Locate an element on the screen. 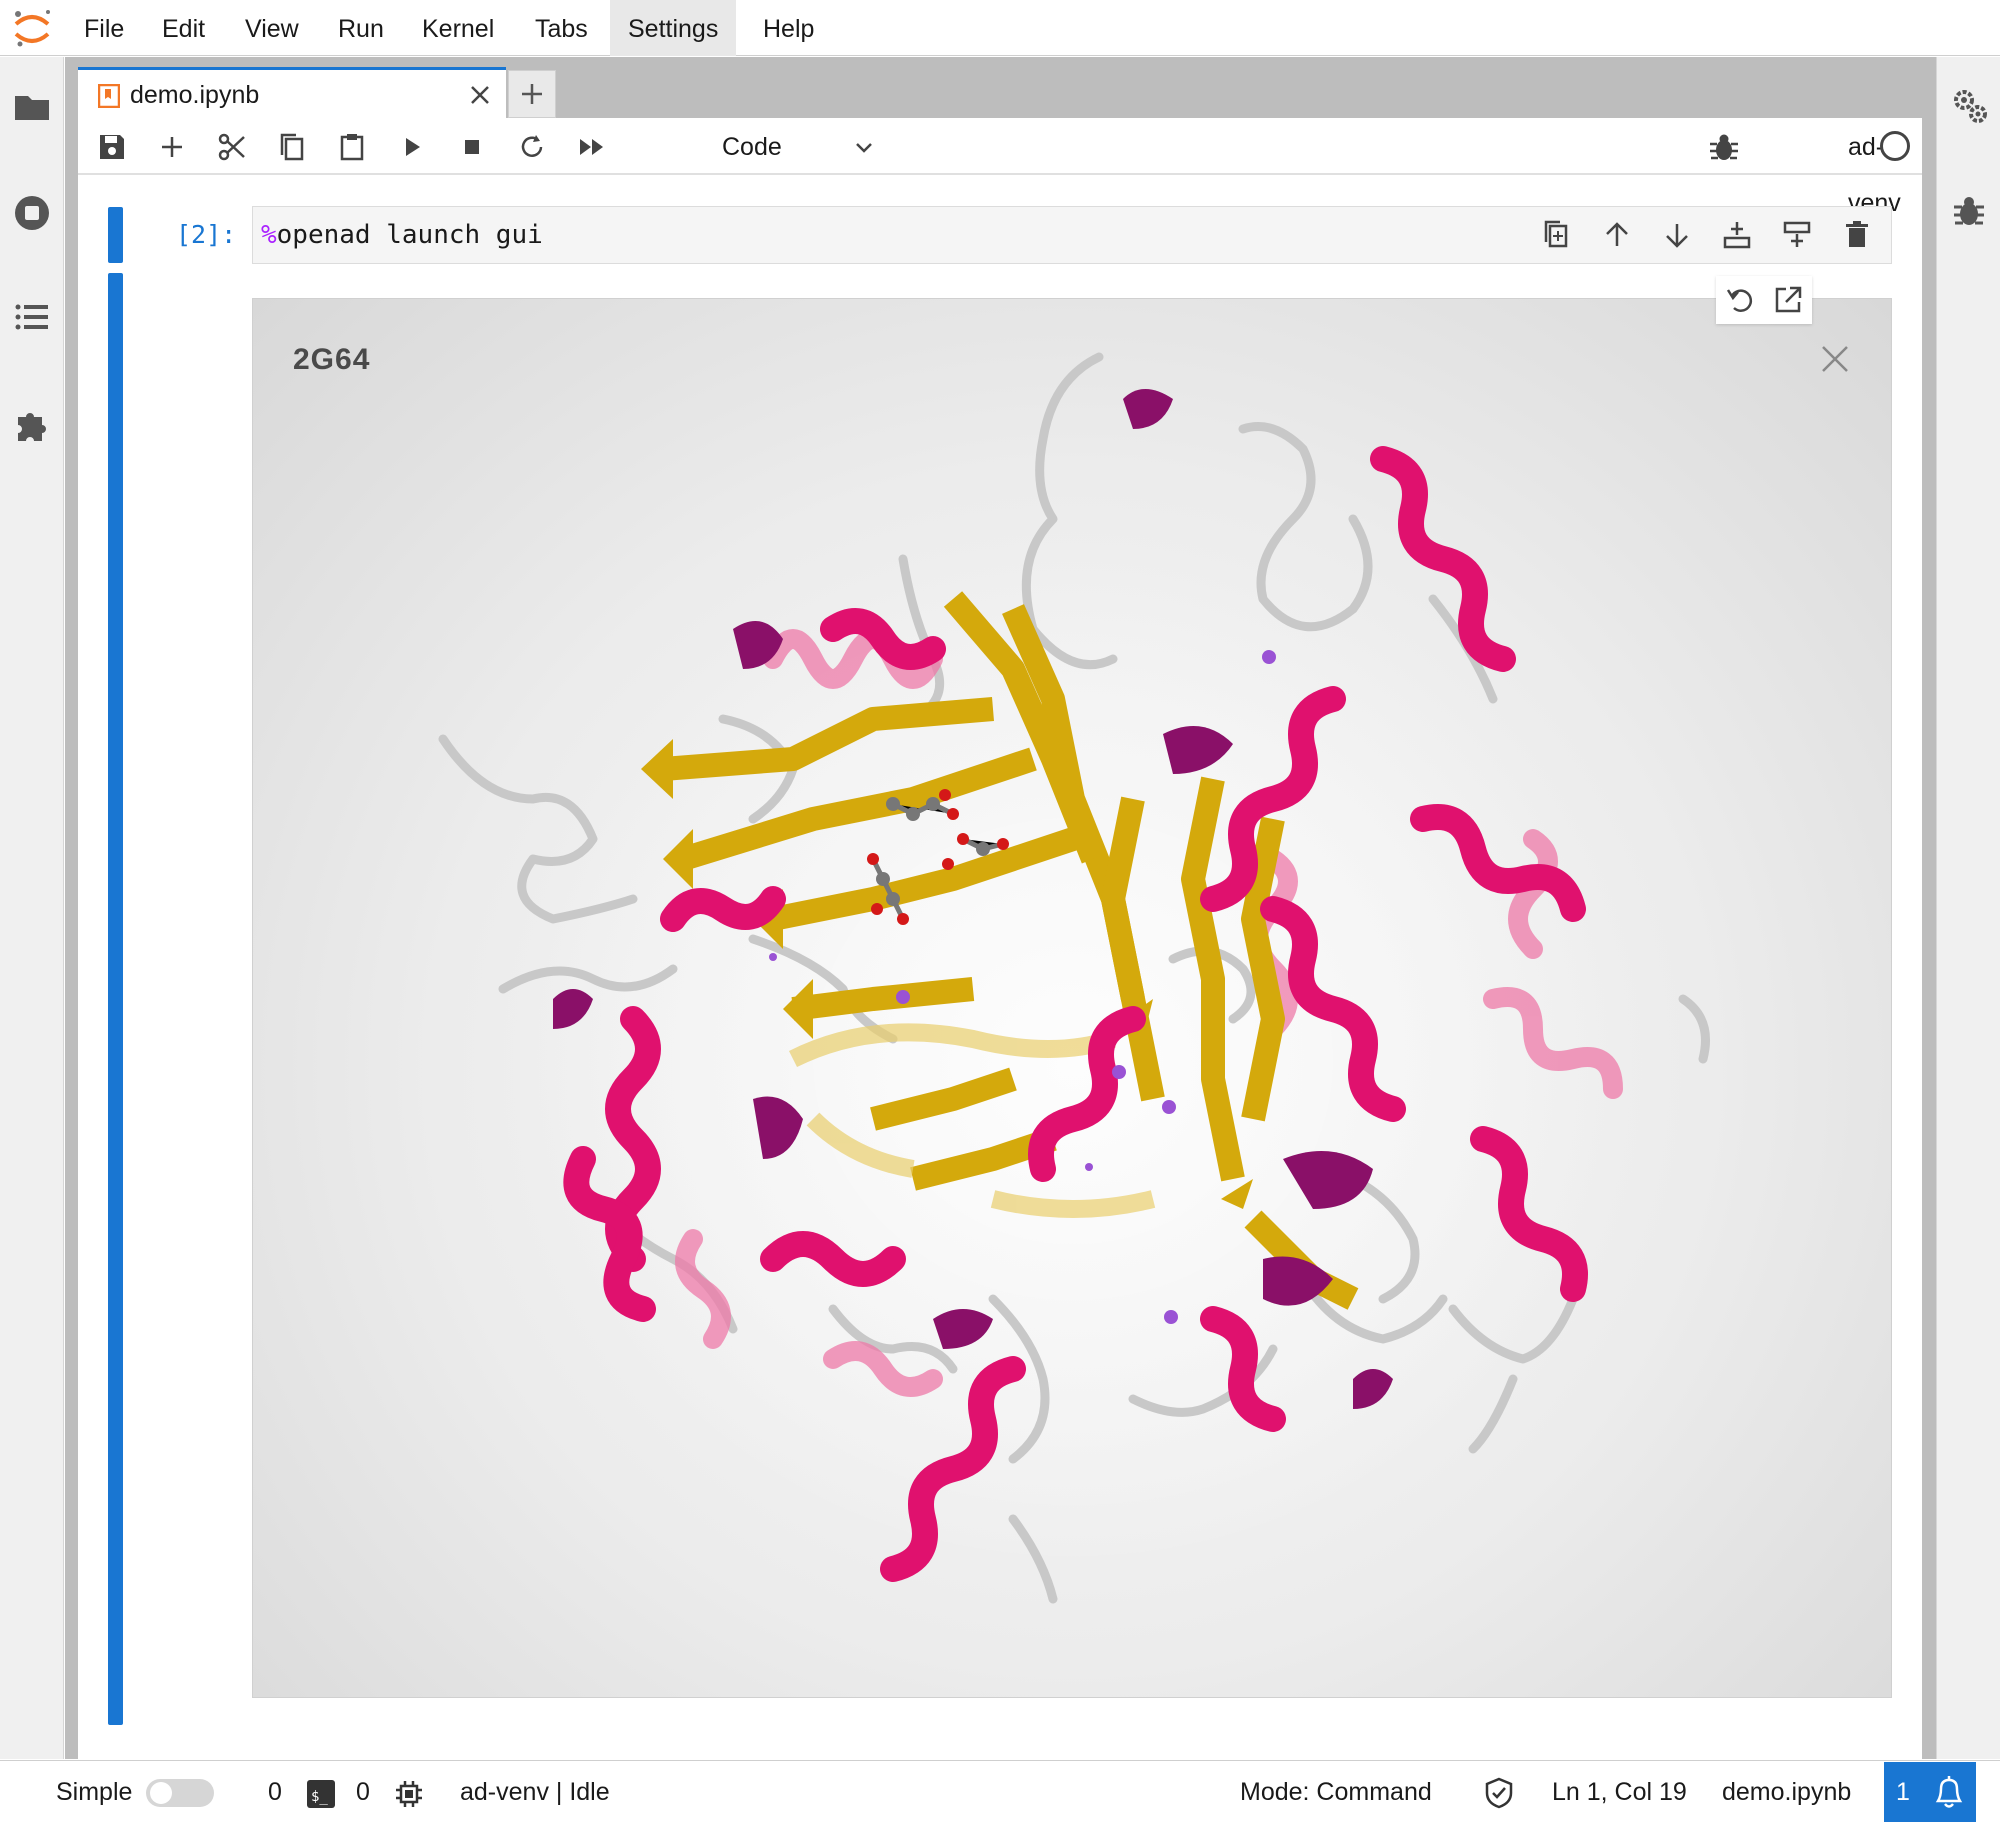 The height and width of the screenshot is (1822, 2000). interrupt-stop-icon is located at coordinates (472, 147).